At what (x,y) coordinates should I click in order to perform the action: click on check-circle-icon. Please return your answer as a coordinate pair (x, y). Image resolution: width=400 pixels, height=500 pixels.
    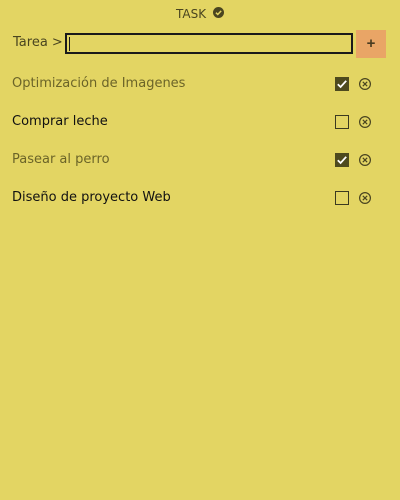
    Looking at the image, I should click on (218, 14).